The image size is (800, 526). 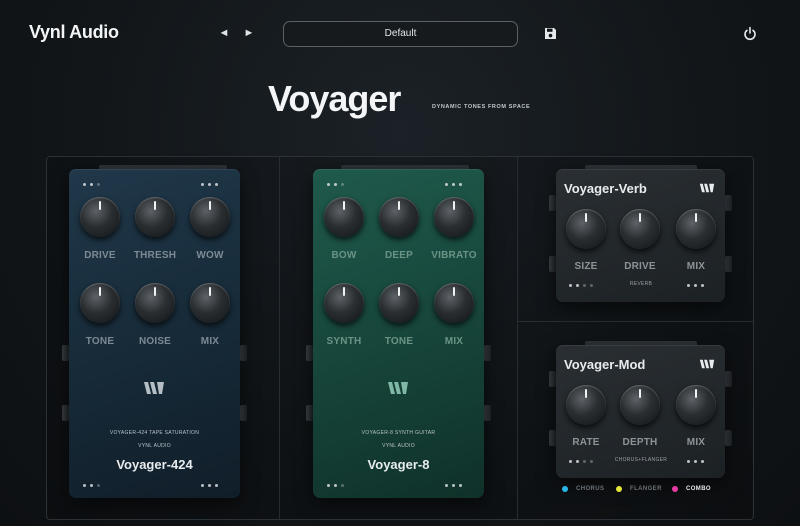 I want to click on rack-divider, so click(x=279, y=338).